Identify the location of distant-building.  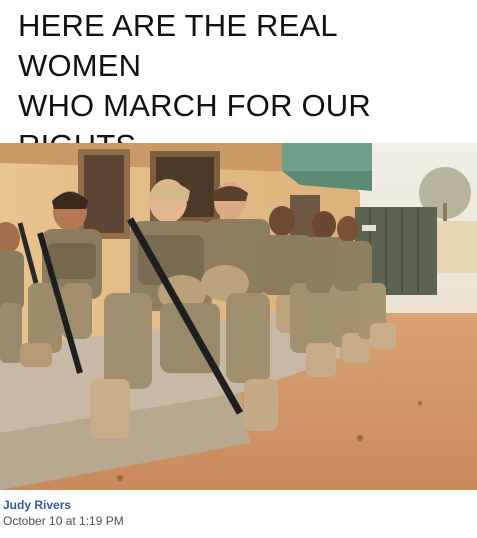
(456, 247).